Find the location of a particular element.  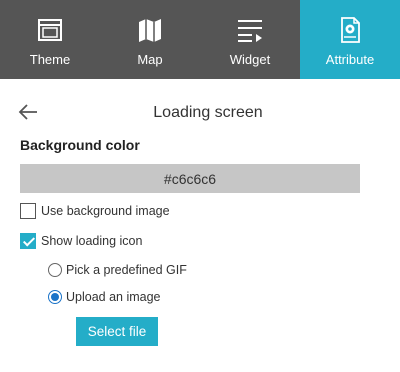

tab-attribute-label: Attribute is located at coordinates (350, 59).